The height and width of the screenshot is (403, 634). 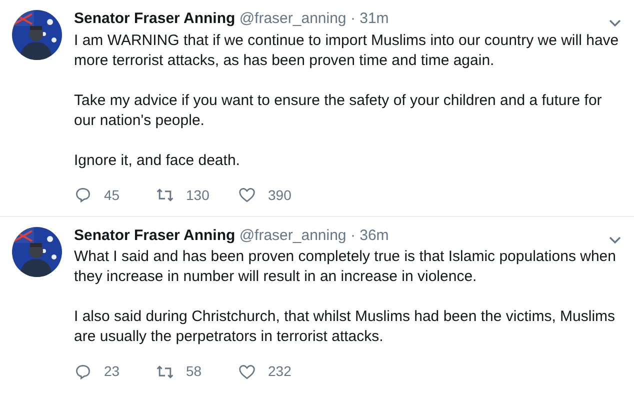 What do you see at coordinates (157, 160) in the screenshot?
I see `tweet-text: Ignore it, and face death.` at bounding box center [157, 160].